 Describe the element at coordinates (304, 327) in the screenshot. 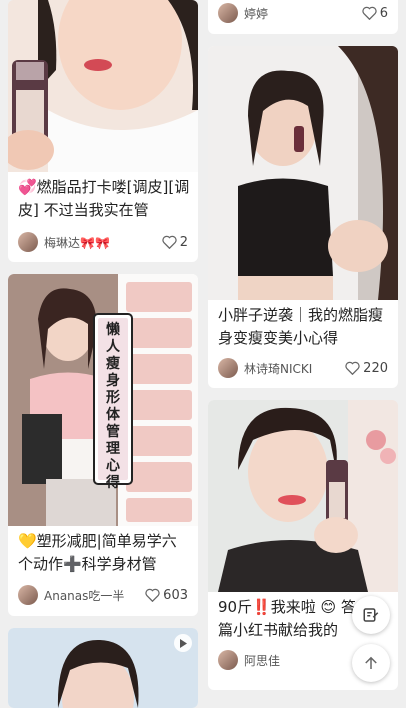

I see `note-title: 小胖子逆袭｜我的燃脂瘦身变瘦变美小心得` at that location.